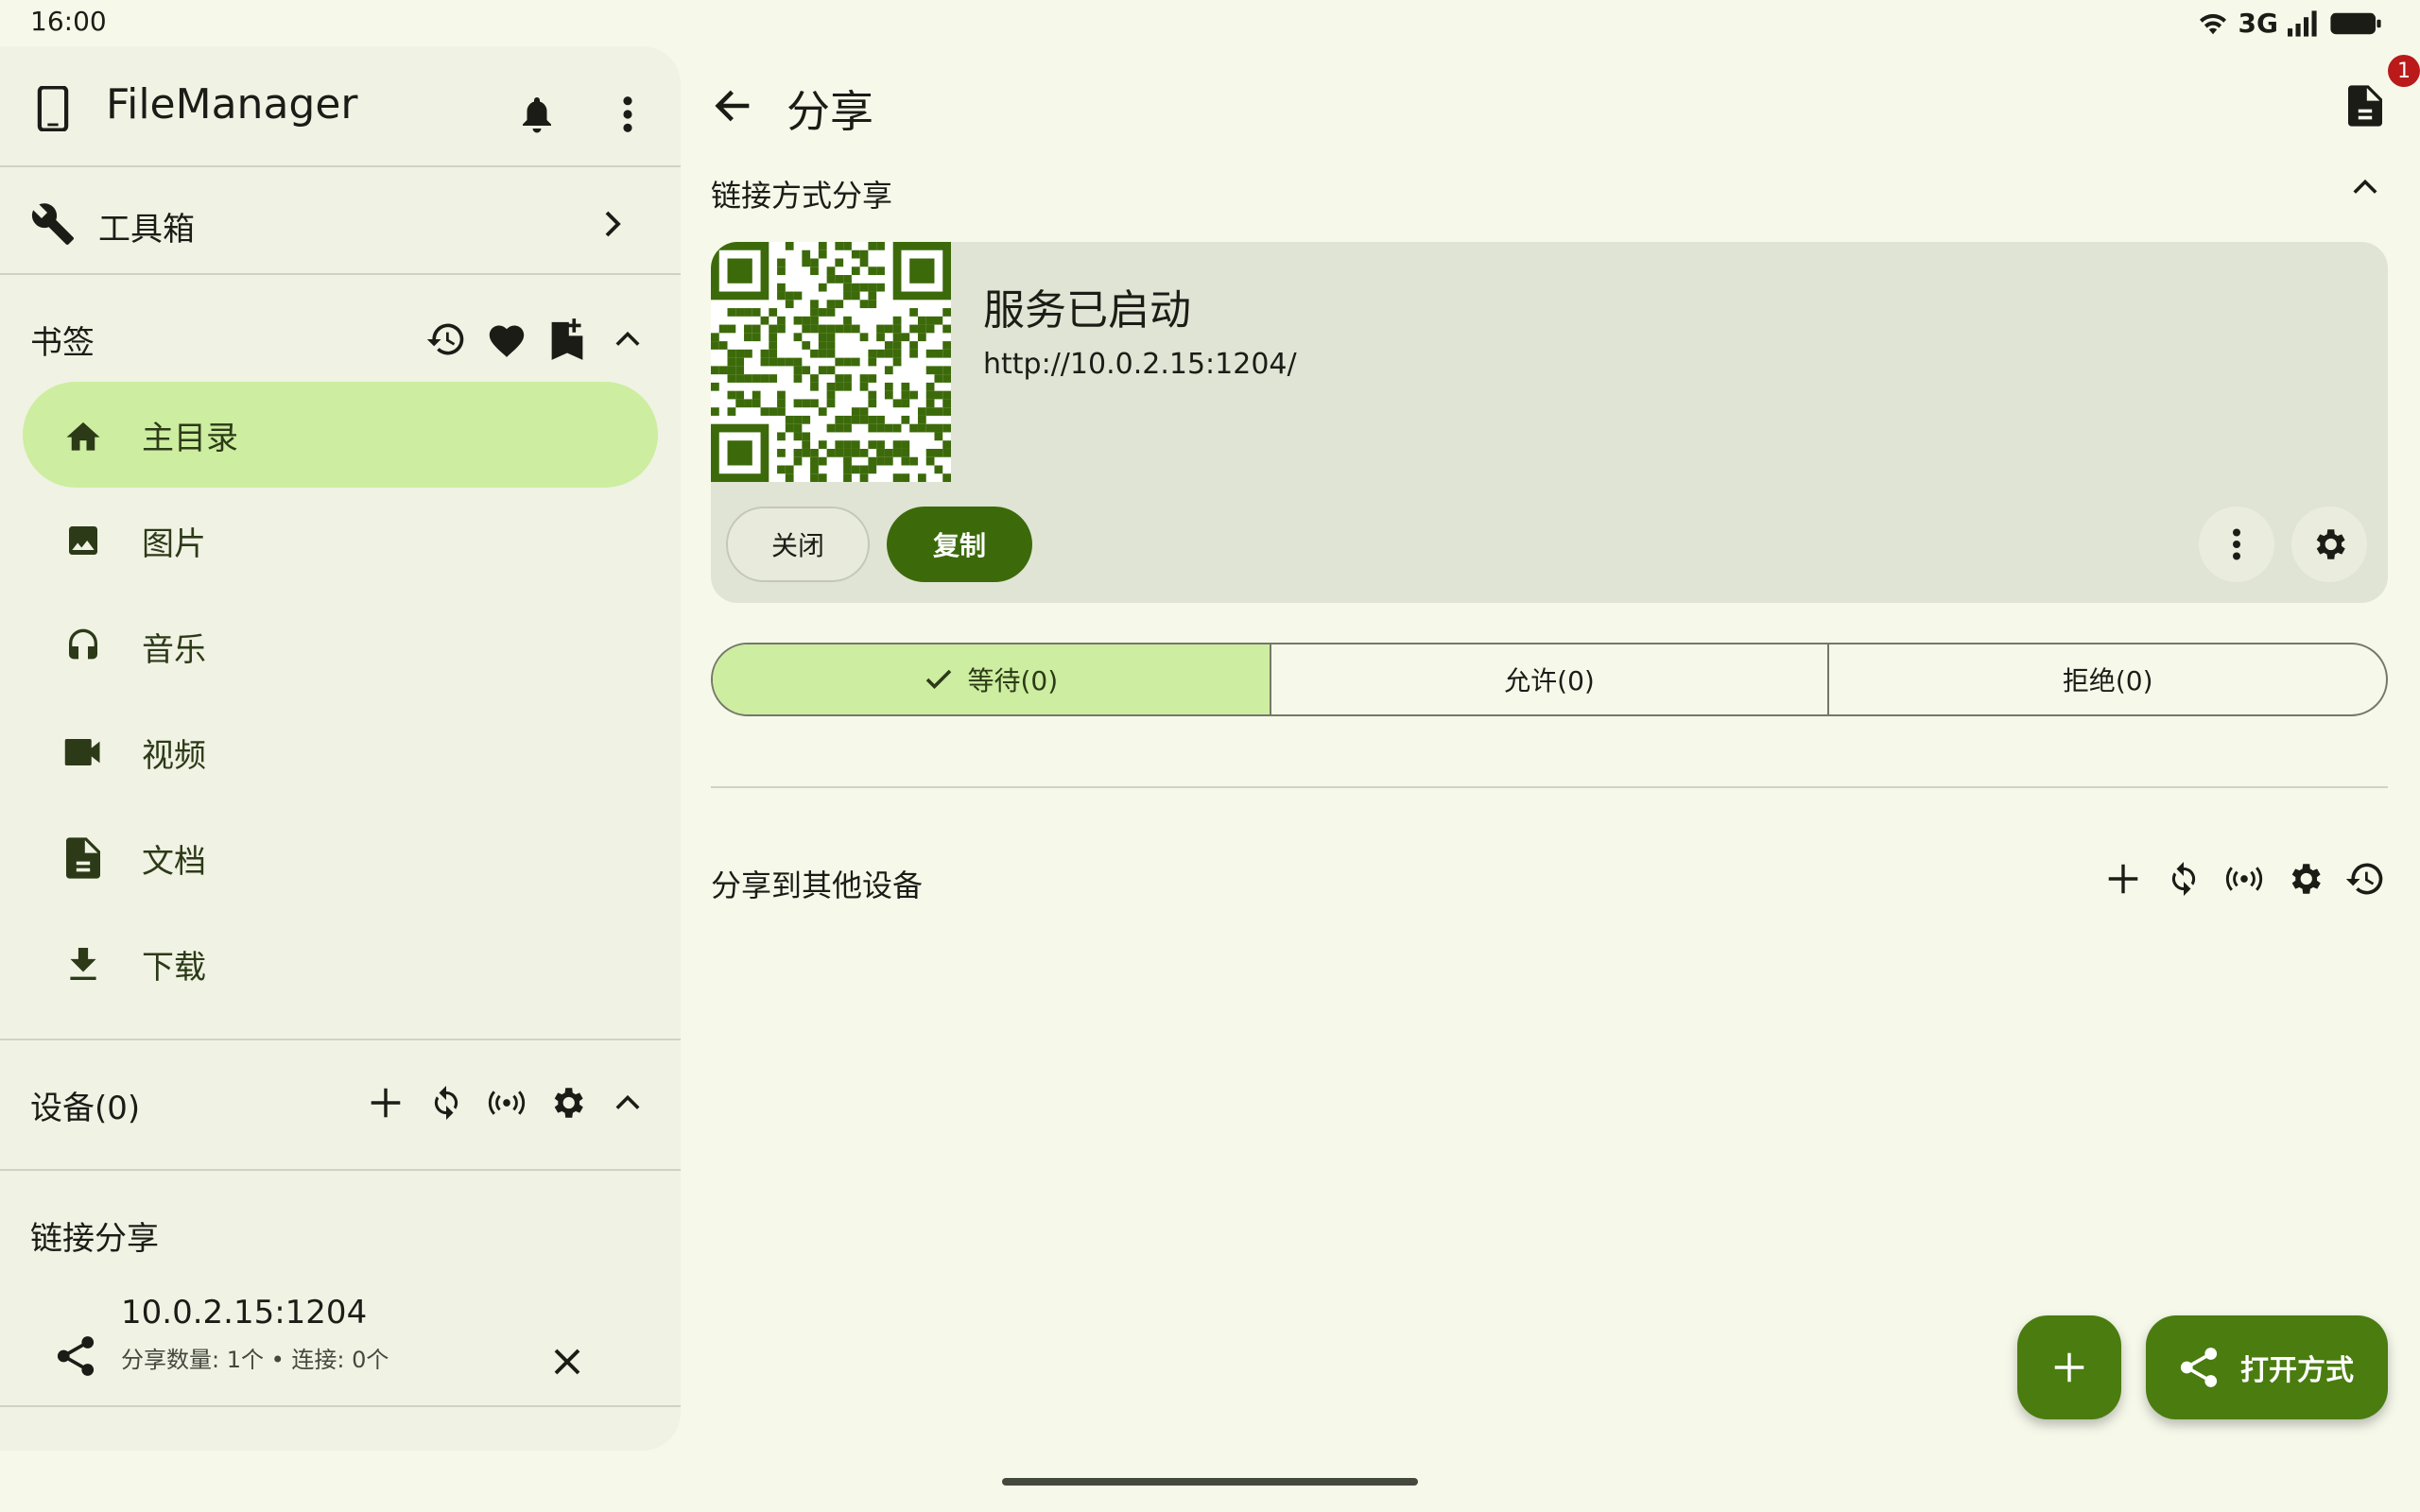 The height and width of the screenshot is (1512, 2420). Describe the element at coordinates (341, 646) in the screenshot. I see `sidebar-item-music: 音乐` at that location.